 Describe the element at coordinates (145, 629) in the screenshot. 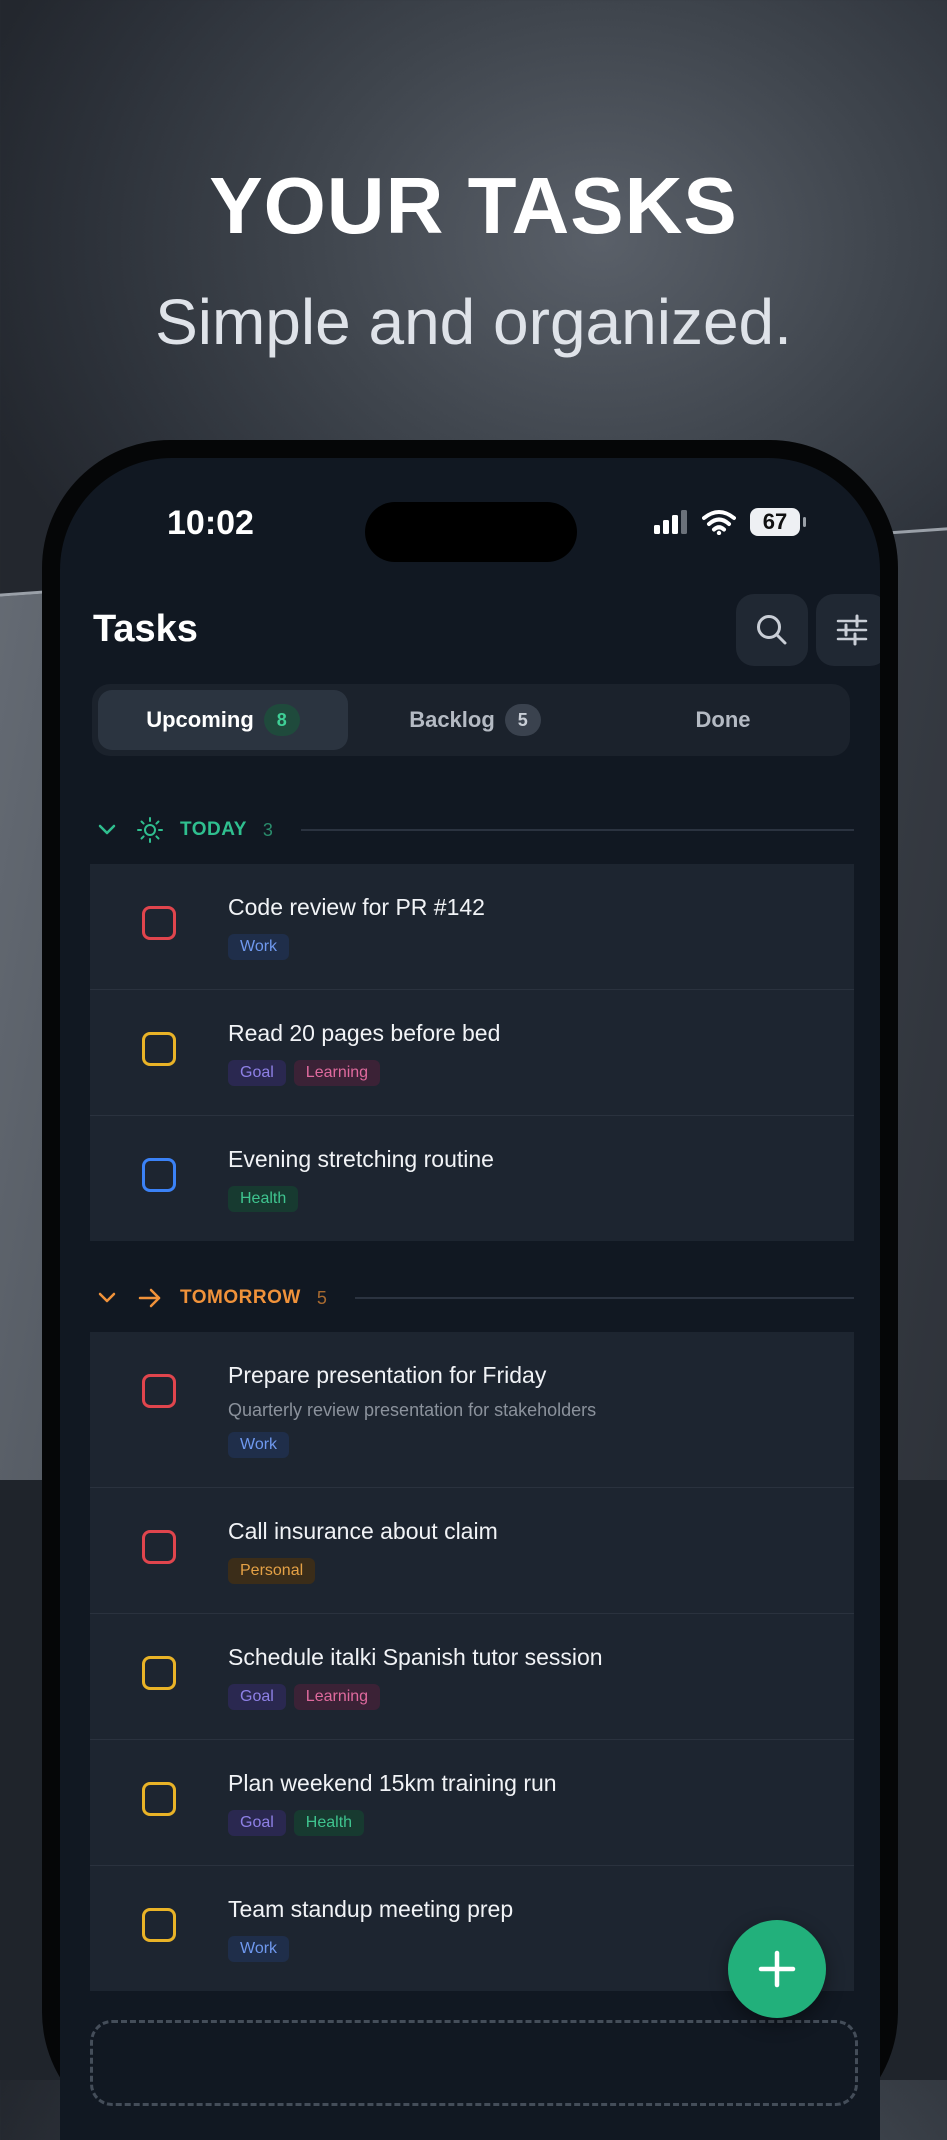

I see `page-title: Tasks` at that location.